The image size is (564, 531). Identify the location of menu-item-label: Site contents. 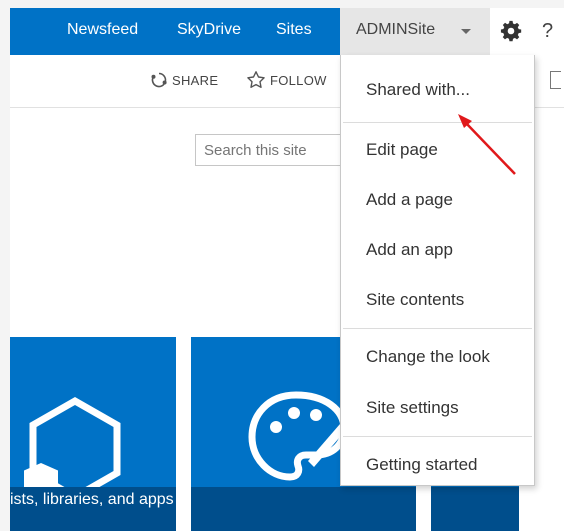
(415, 299).